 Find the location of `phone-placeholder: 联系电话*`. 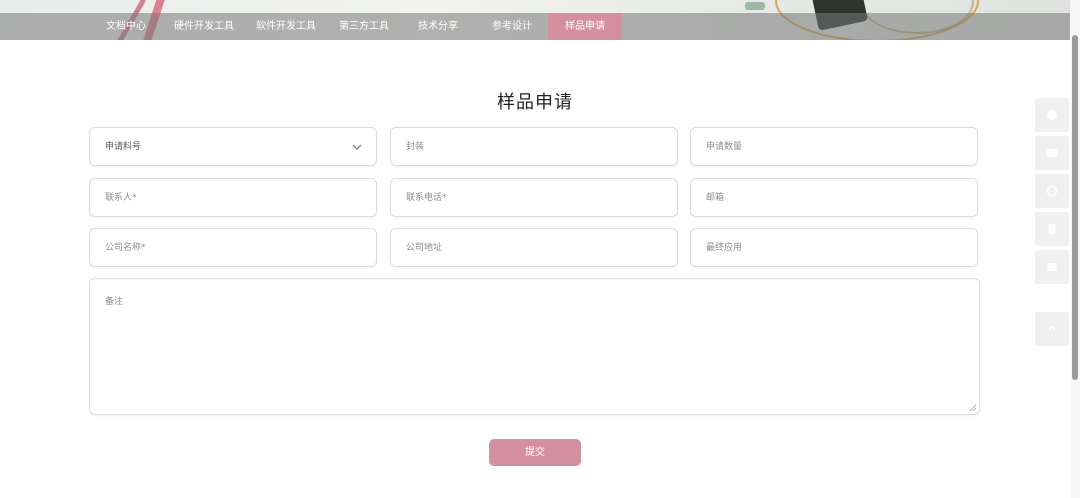

phone-placeholder: 联系电话* is located at coordinates (426, 198).